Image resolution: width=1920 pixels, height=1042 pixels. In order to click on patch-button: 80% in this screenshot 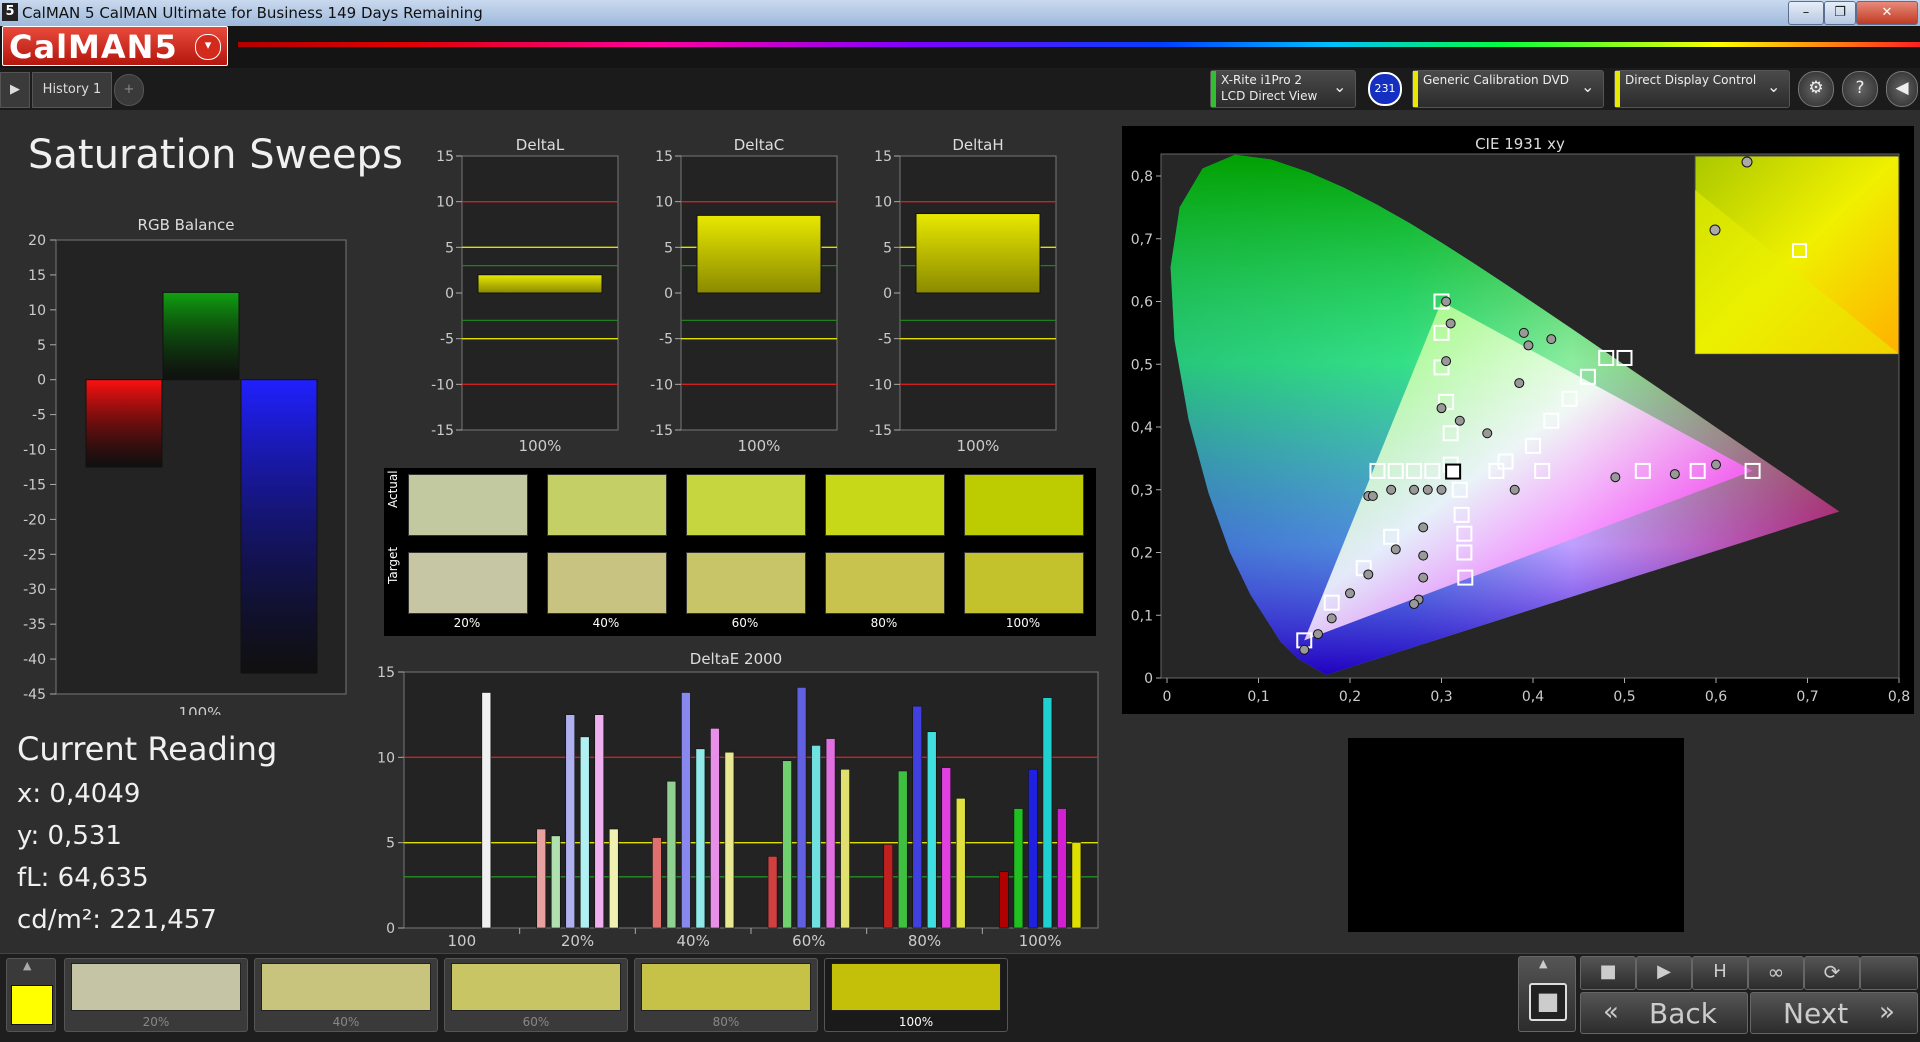, I will do `click(726, 995)`.